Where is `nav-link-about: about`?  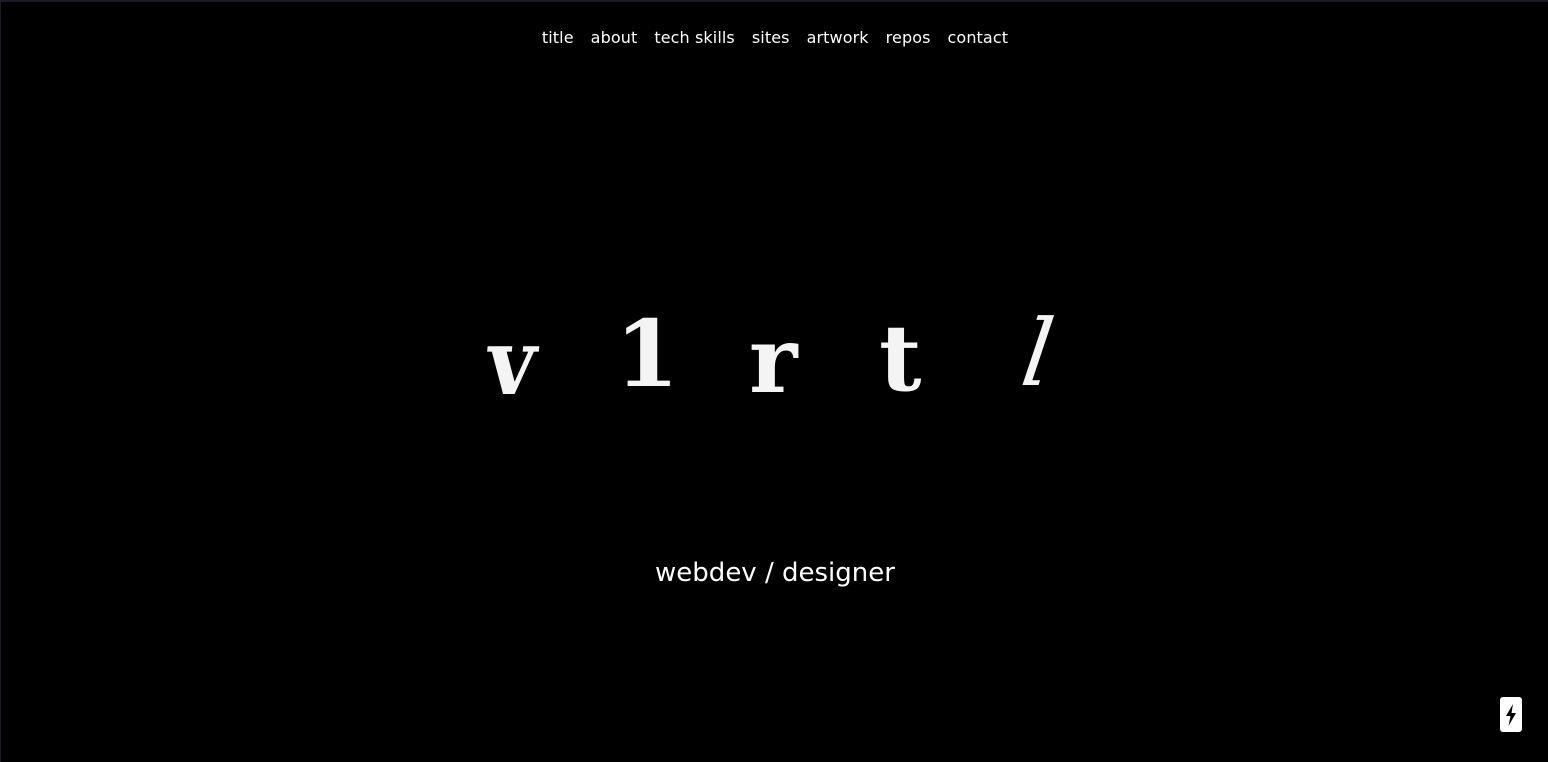 nav-link-about: about is located at coordinates (614, 38).